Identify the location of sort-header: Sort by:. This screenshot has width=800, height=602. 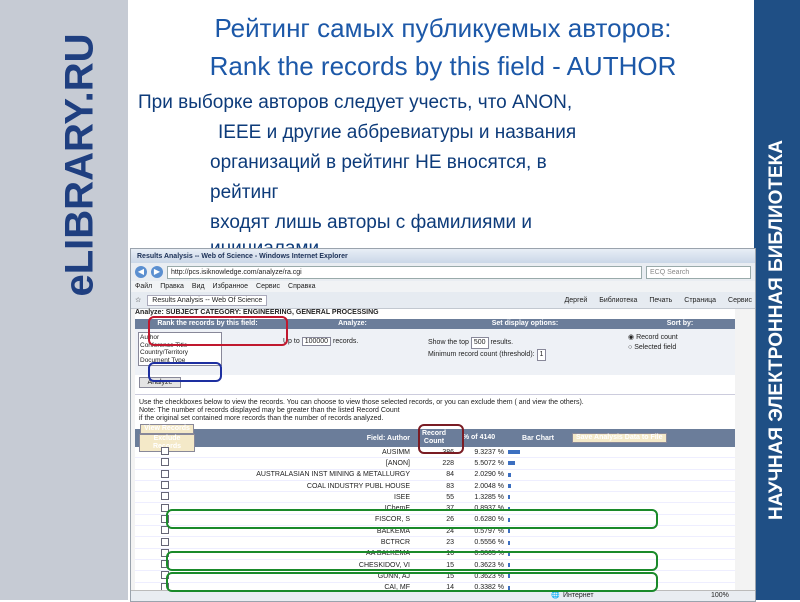
(680, 323).